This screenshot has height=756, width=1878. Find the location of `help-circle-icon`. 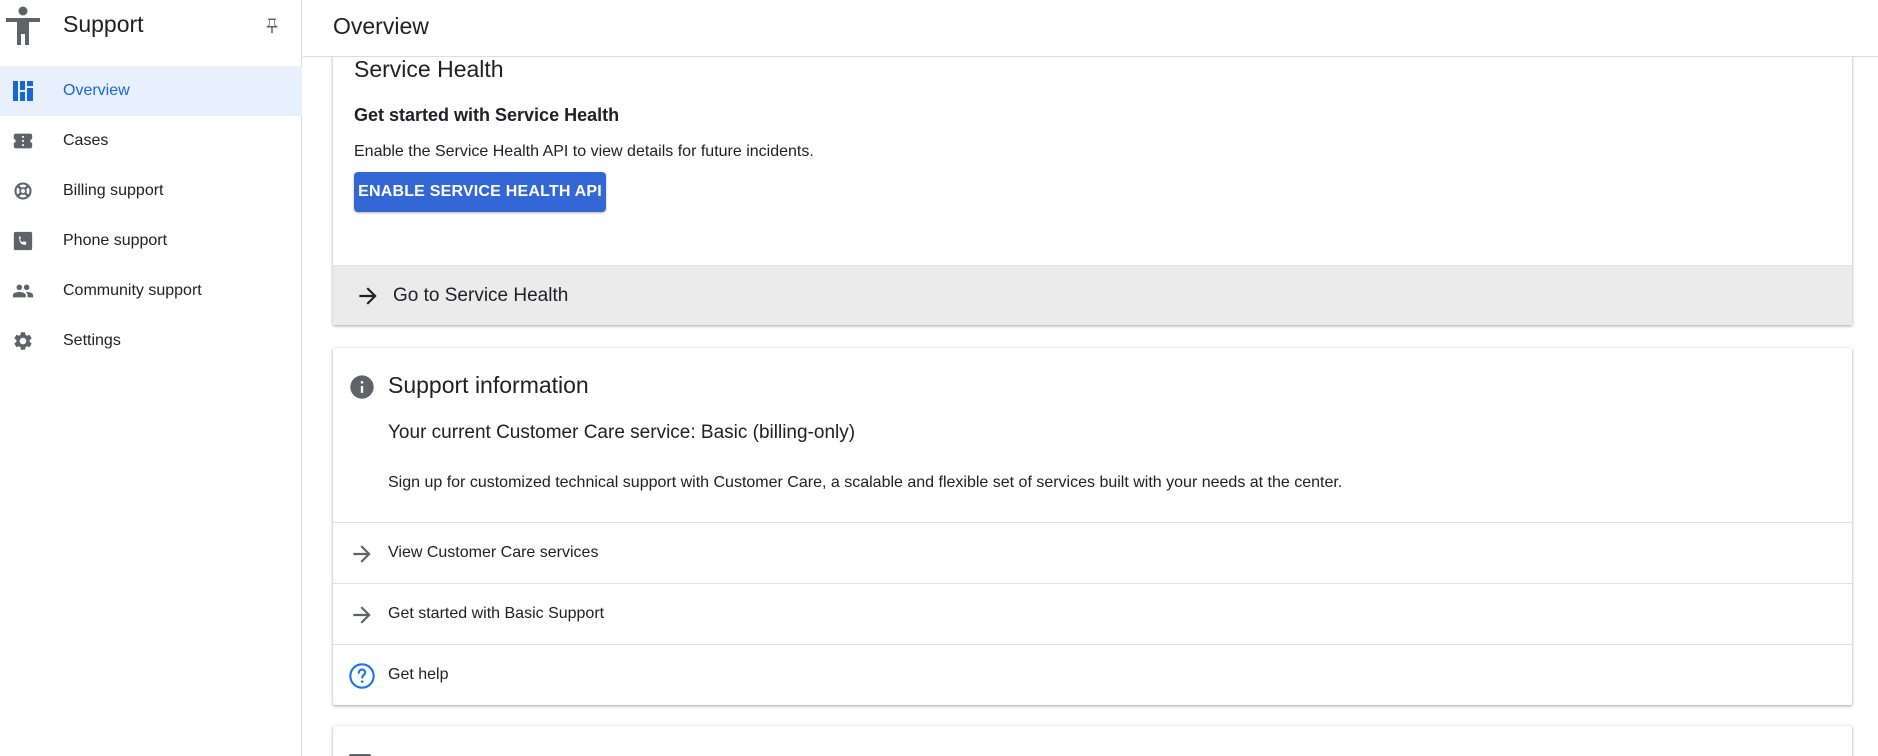

help-circle-icon is located at coordinates (362, 676).